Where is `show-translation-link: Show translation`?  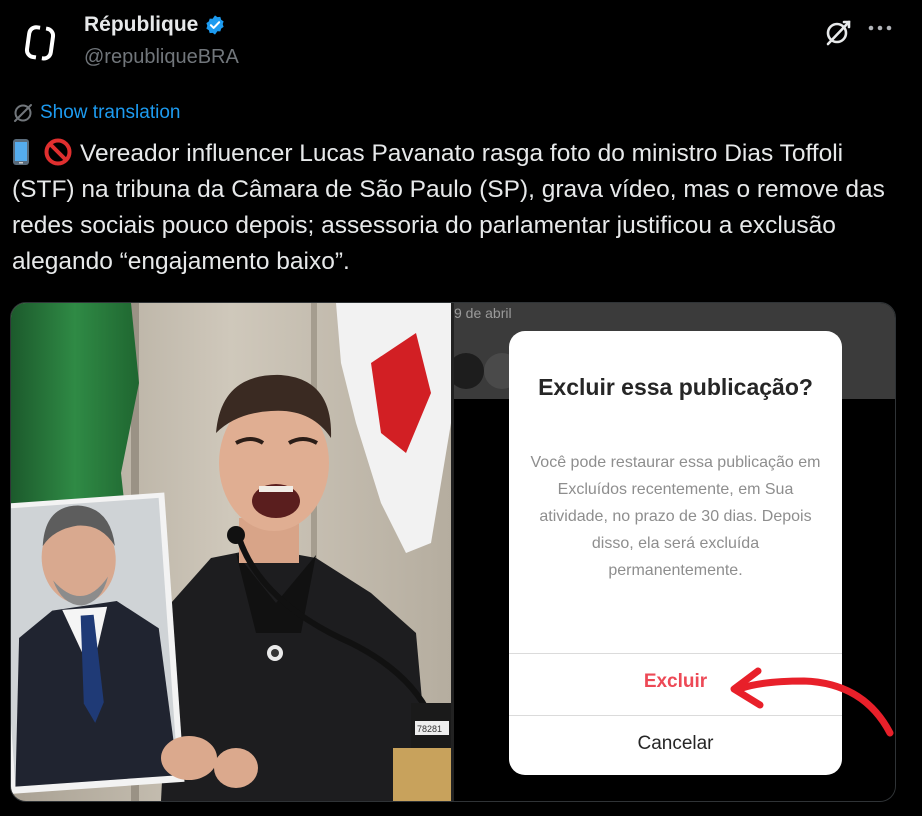
show-translation-link: Show translation is located at coordinates (96, 113).